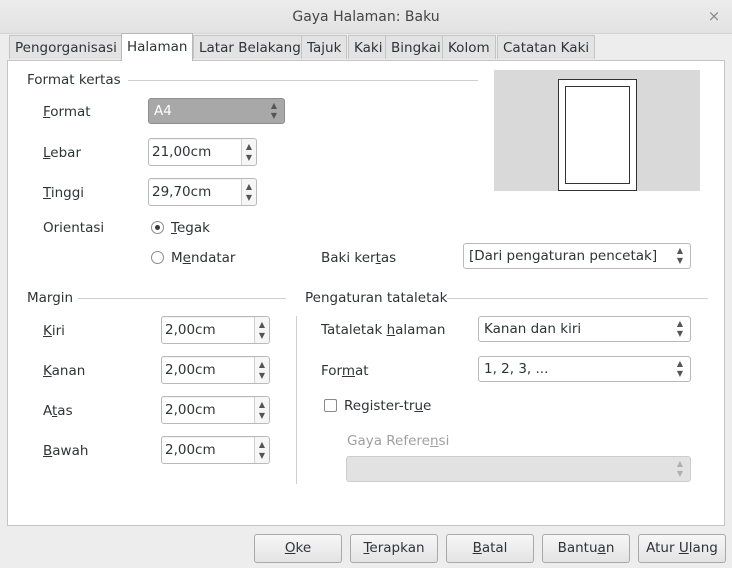 This screenshot has width=732, height=568. I want to click on paper-tray-value: [Dari pengaturan pencetak], so click(563, 256).